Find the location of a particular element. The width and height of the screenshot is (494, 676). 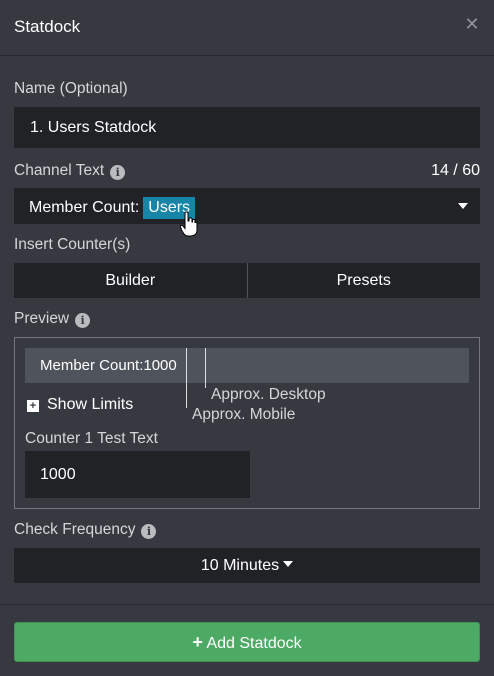

builder-button: Builder is located at coordinates (130, 280).